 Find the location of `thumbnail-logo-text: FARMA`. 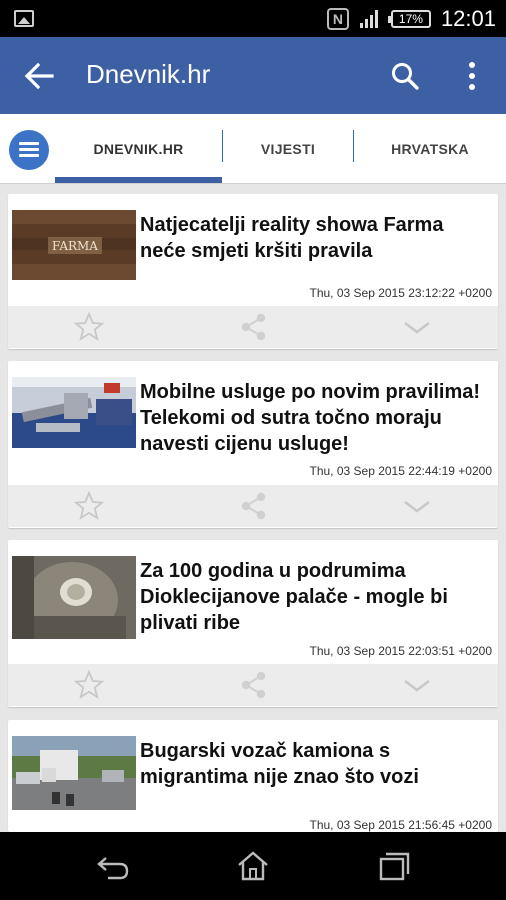

thumbnail-logo-text: FARMA is located at coordinates (75, 246).